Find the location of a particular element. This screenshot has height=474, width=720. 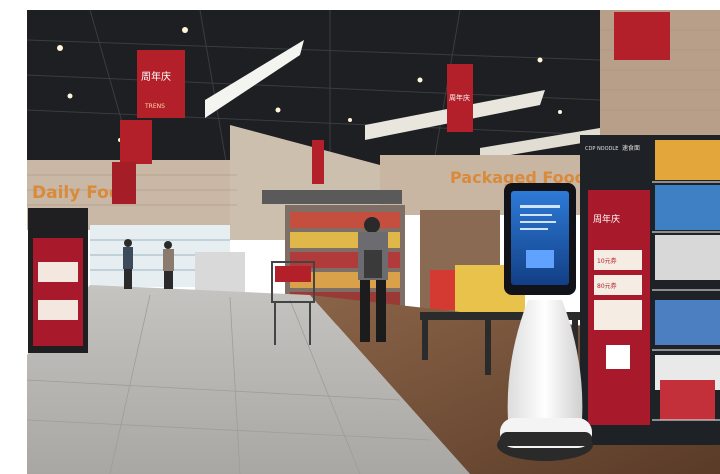

sign-noodle-cn: 速食面 is located at coordinates (631, 148).